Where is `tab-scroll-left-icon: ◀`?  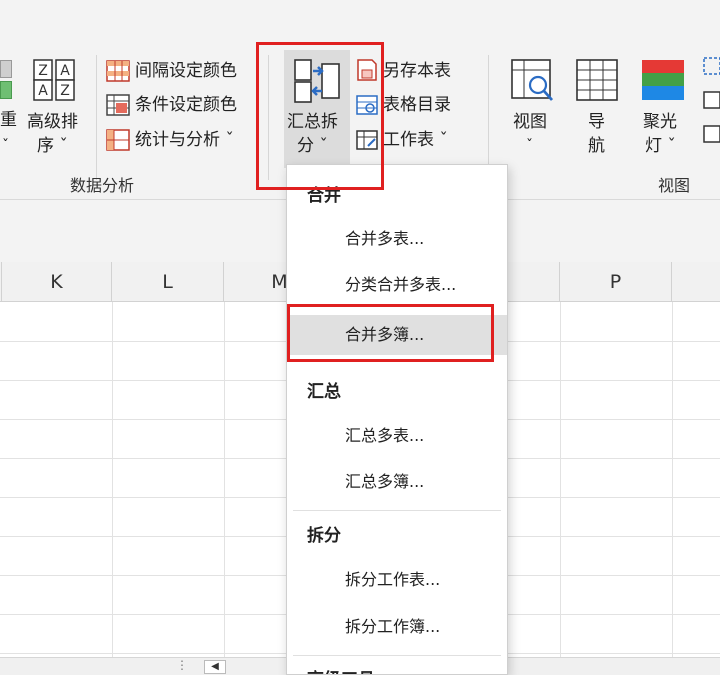 tab-scroll-left-icon: ◀ is located at coordinates (215, 667).